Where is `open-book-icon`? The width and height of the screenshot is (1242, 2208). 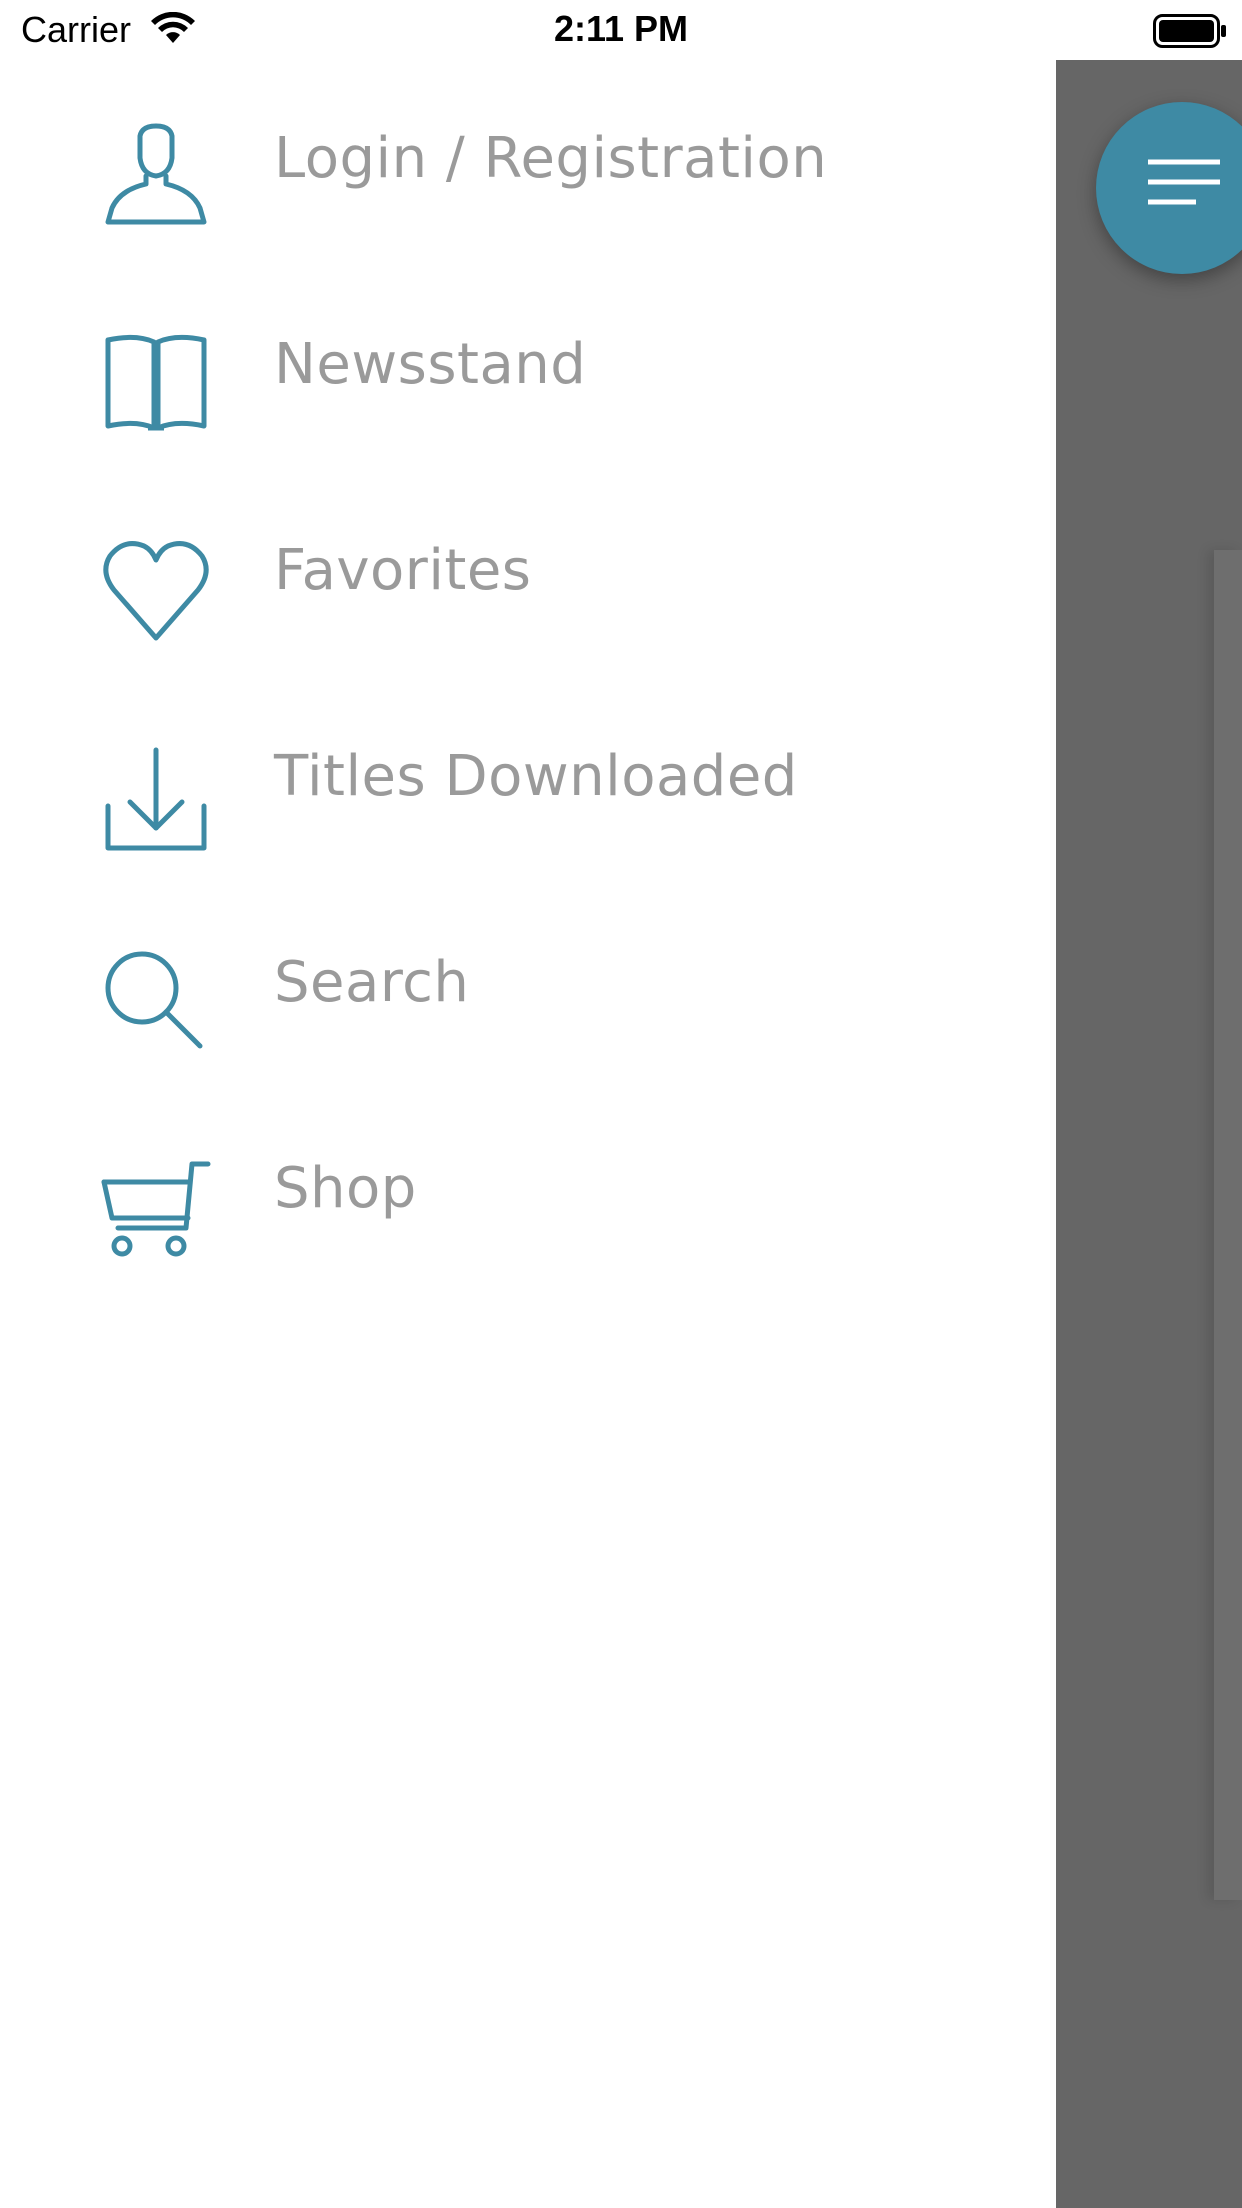
open-book-icon is located at coordinates (156, 382).